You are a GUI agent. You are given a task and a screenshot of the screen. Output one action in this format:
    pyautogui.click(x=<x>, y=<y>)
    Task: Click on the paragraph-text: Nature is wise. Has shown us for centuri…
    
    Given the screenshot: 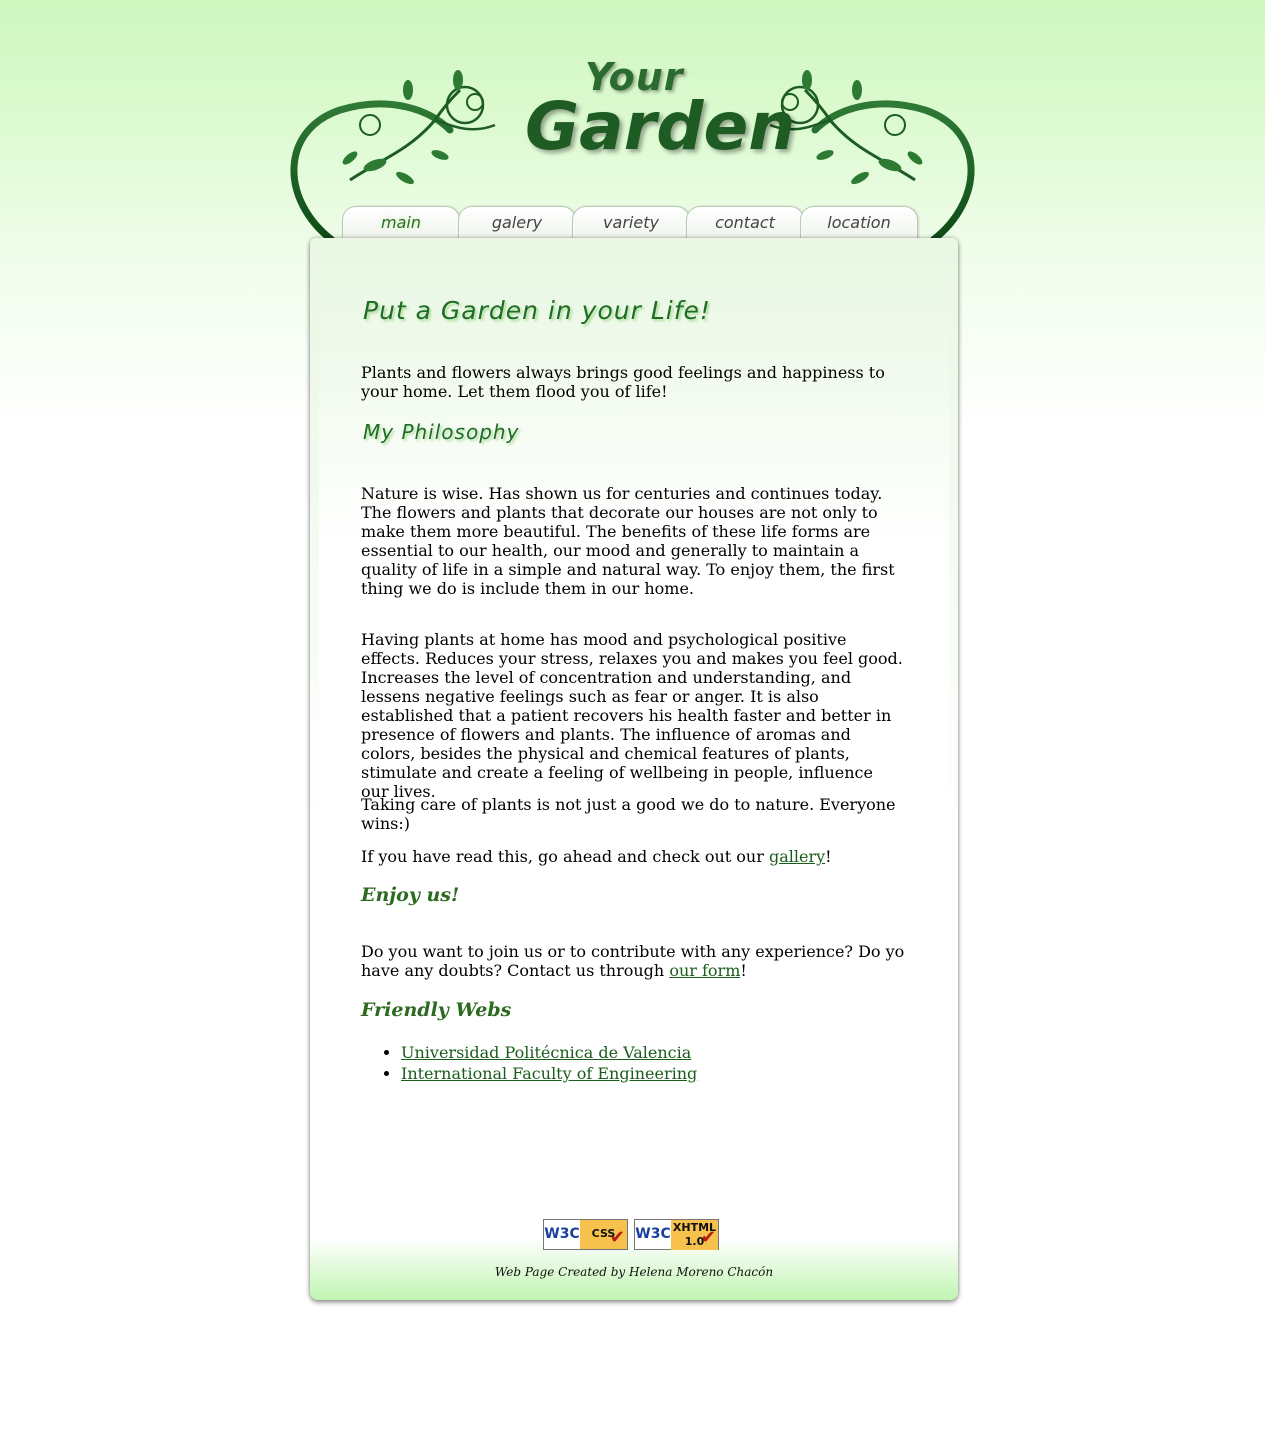 What is the action you would take?
    pyautogui.click(x=628, y=541)
    